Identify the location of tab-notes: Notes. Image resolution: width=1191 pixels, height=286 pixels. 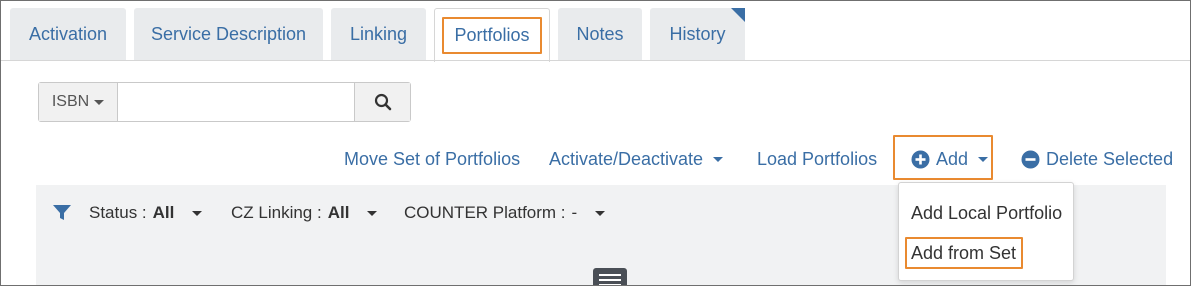
(600, 34).